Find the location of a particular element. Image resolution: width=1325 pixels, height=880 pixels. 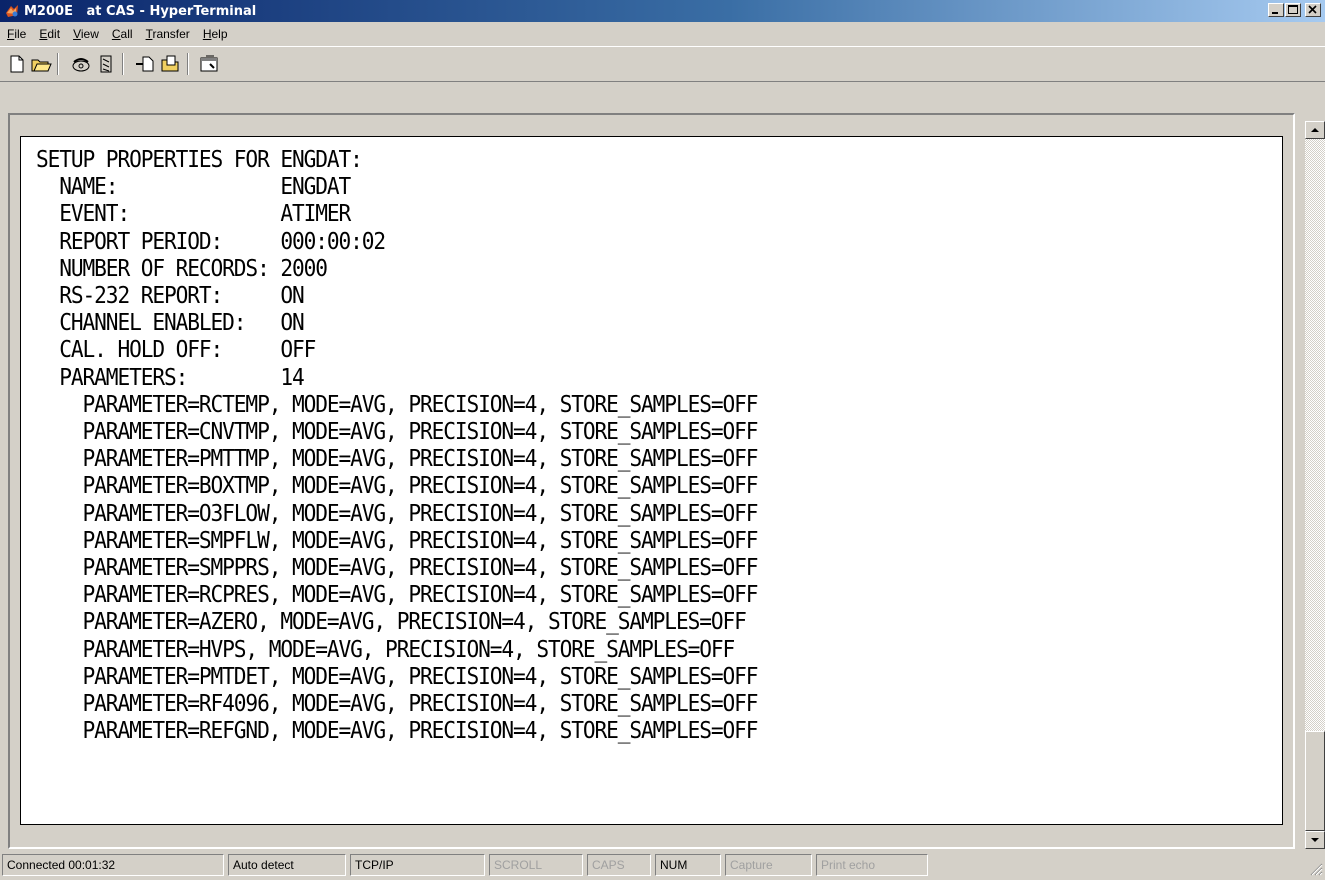

properties-icon is located at coordinates (209, 64).